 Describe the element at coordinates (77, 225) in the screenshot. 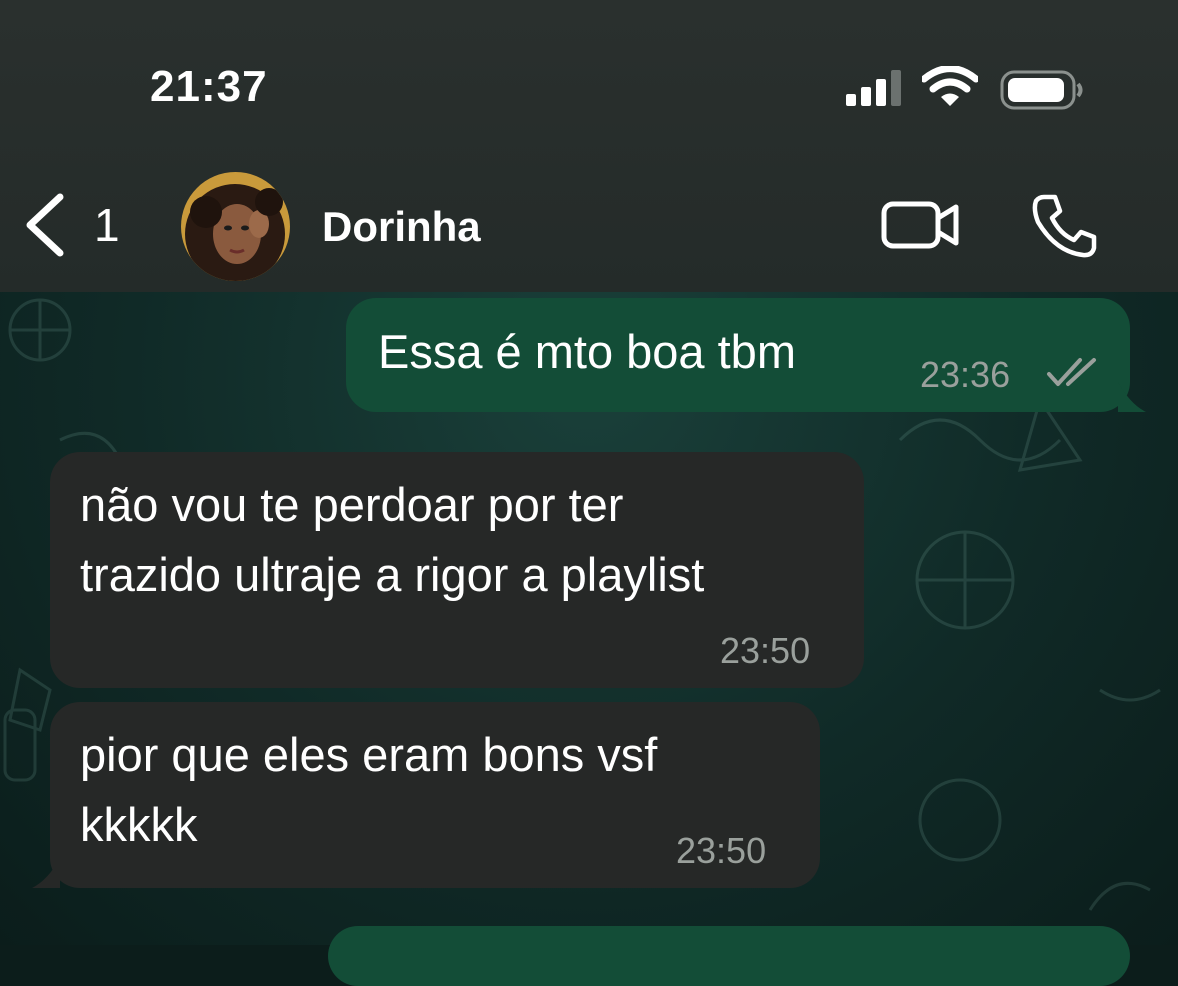

I see `back-button: 1` at that location.